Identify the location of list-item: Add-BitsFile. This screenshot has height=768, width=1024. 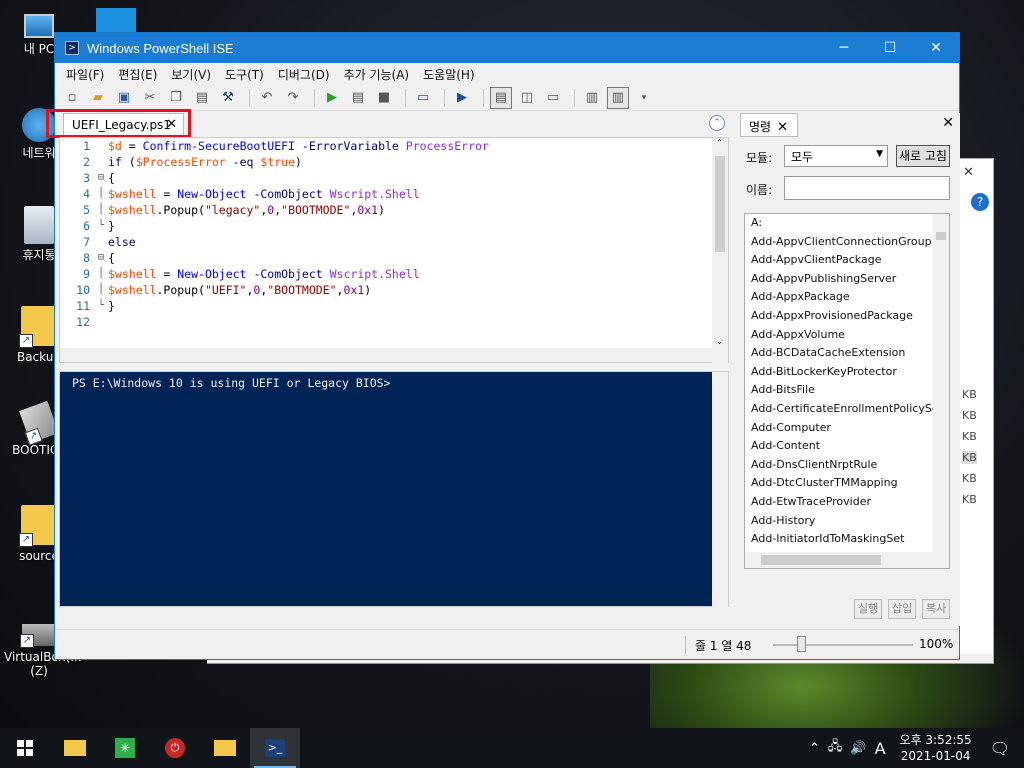
(847, 390).